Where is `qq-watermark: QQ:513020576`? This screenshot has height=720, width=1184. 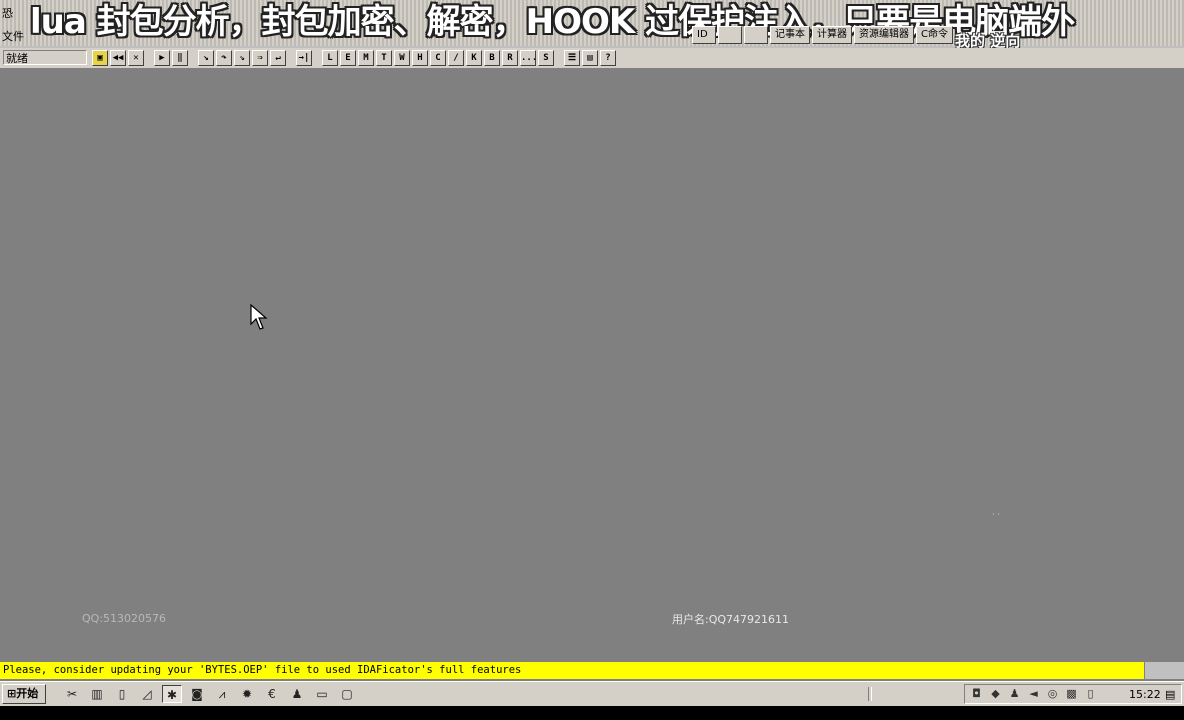 qq-watermark: QQ:513020576 is located at coordinates (124, 618).